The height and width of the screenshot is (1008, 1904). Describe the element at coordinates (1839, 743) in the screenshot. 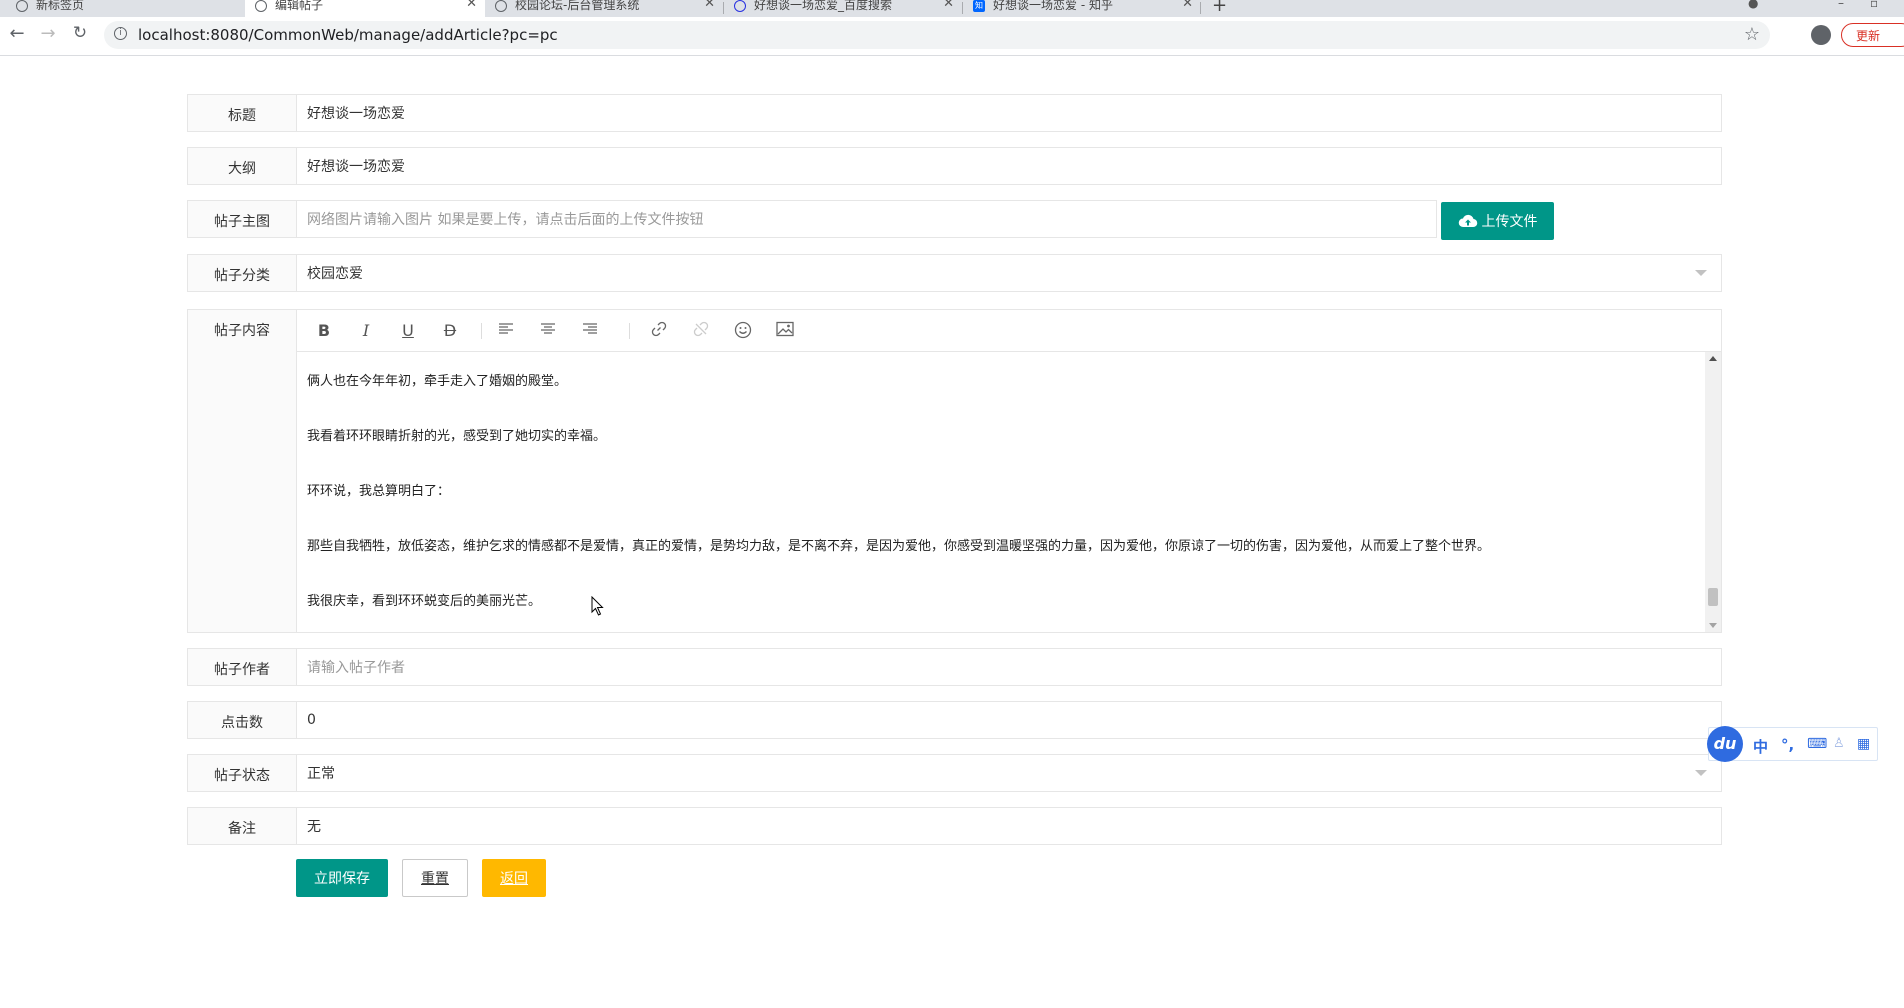

I see `ime-user-icon: ♙` at that location.